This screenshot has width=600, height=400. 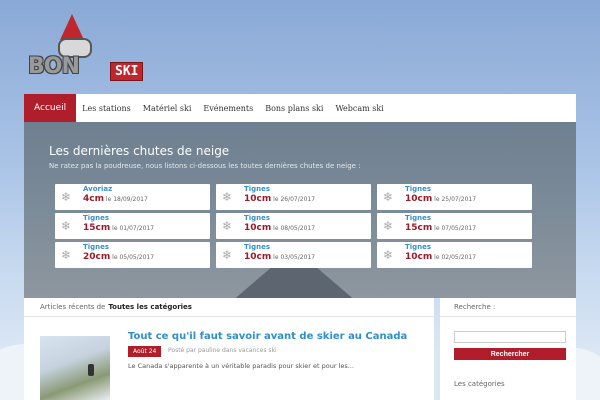 I want to click on snowfall-date: 18/09/2017, so click(x=130, y=199).